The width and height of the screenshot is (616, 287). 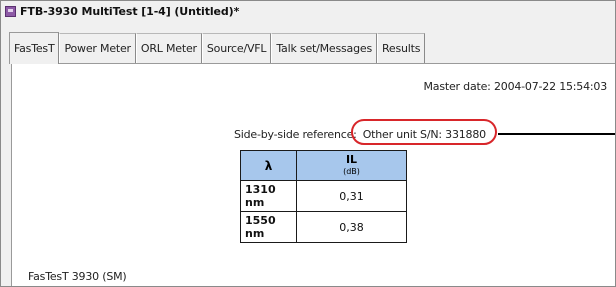 What do you see at coordinates (401, 48) in the screenshot?
I see `tab-results: Results` at bounding box center [401, 48].